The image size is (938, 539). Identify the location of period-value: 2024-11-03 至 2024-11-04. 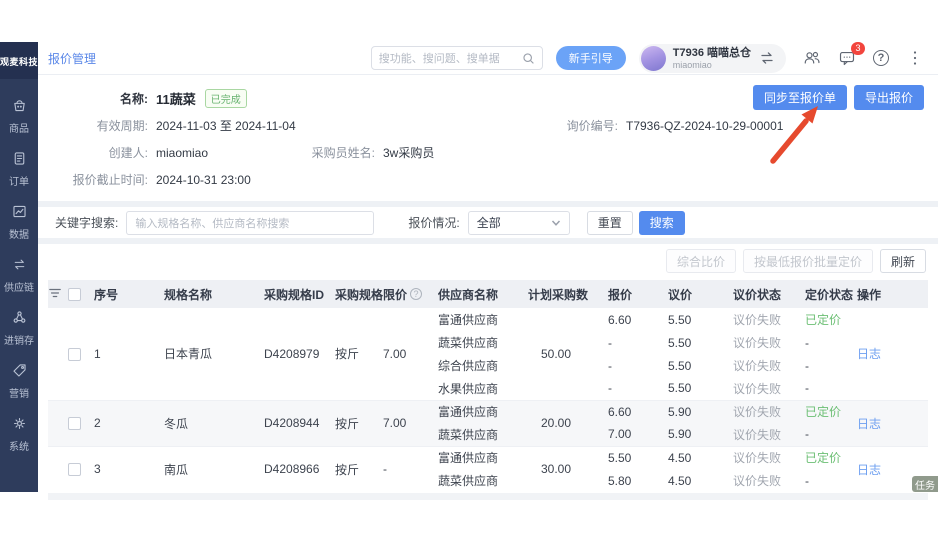
(226, 126).